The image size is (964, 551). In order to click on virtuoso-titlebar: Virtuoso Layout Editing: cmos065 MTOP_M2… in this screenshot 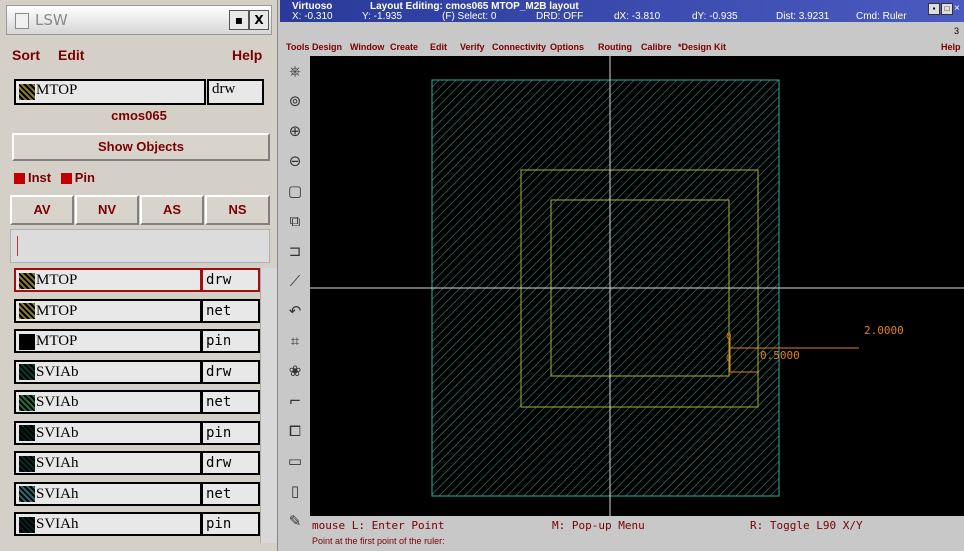, I will do `click(622, 11)`.